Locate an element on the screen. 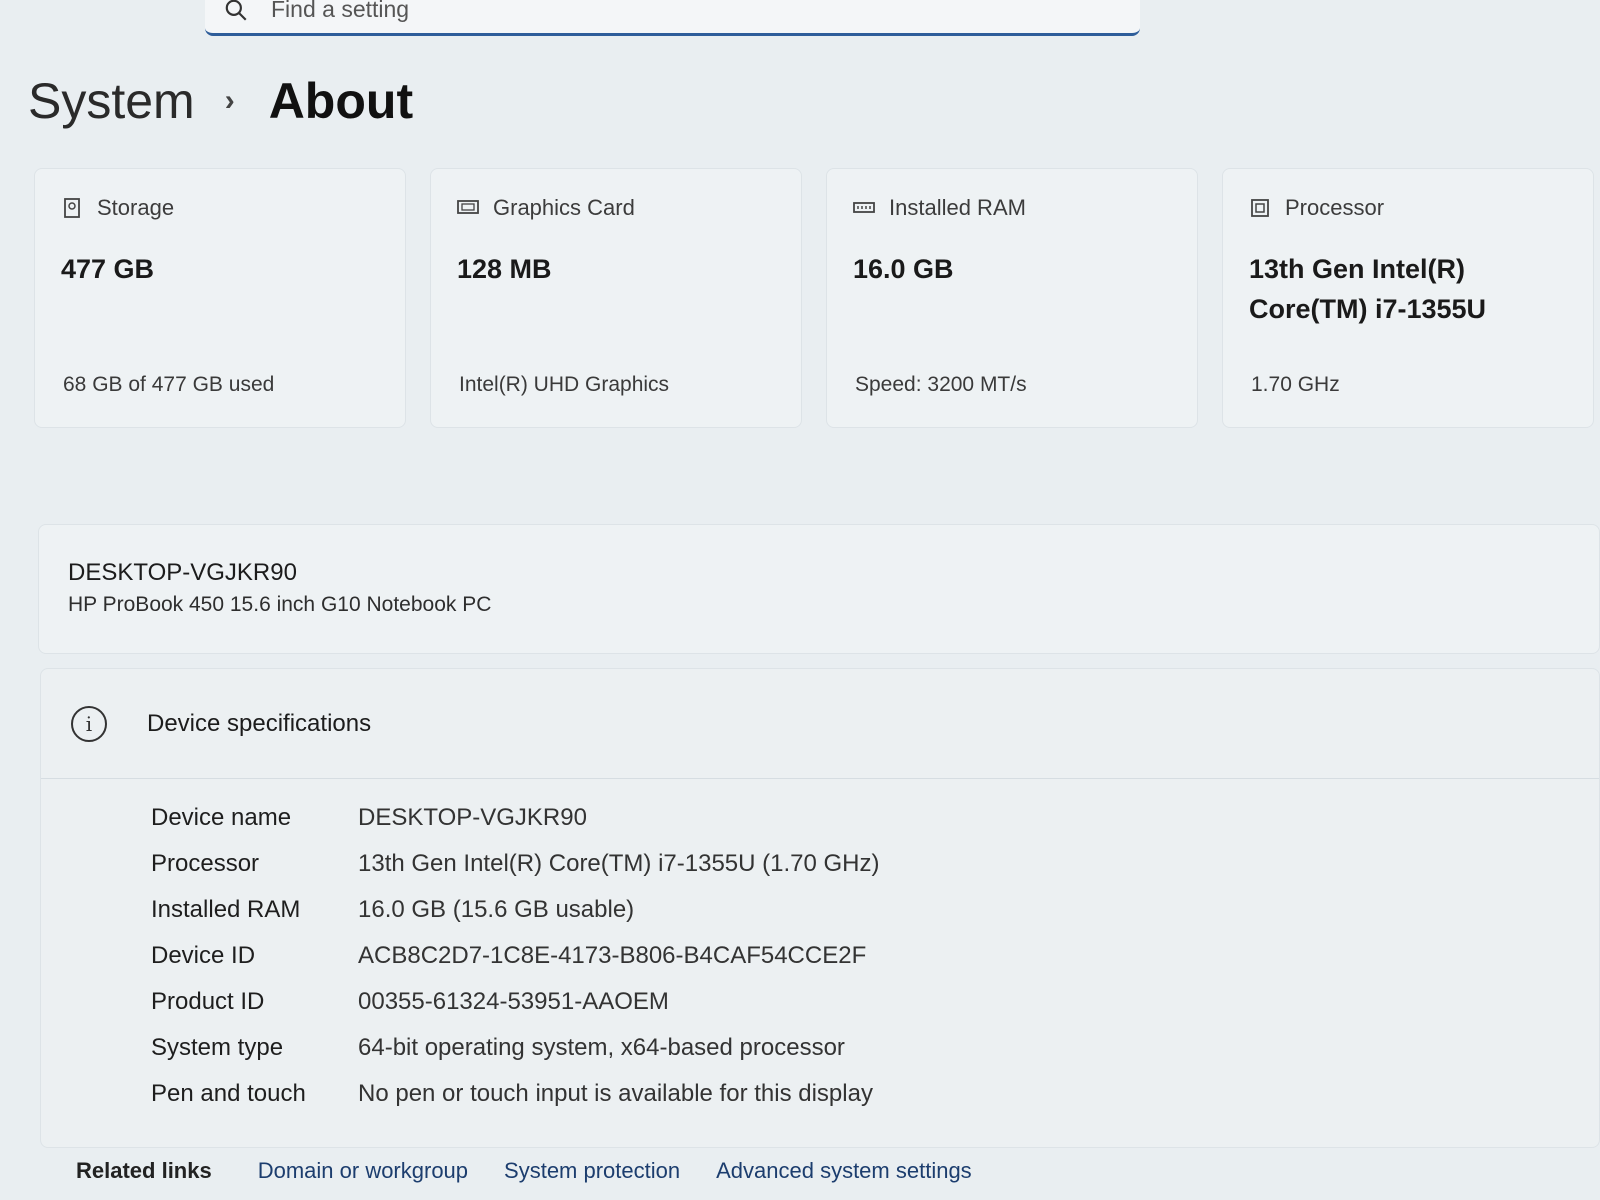 This screenshot has height=1200, width=1600. link-system-protection: System protection is located at coordinates (592, 1171).